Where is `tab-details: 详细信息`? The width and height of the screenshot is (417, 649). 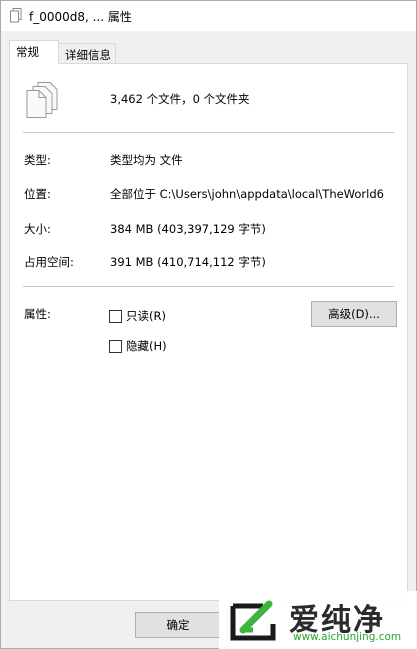
tab-details: 详细信息 is located at coordinates (87, 54).